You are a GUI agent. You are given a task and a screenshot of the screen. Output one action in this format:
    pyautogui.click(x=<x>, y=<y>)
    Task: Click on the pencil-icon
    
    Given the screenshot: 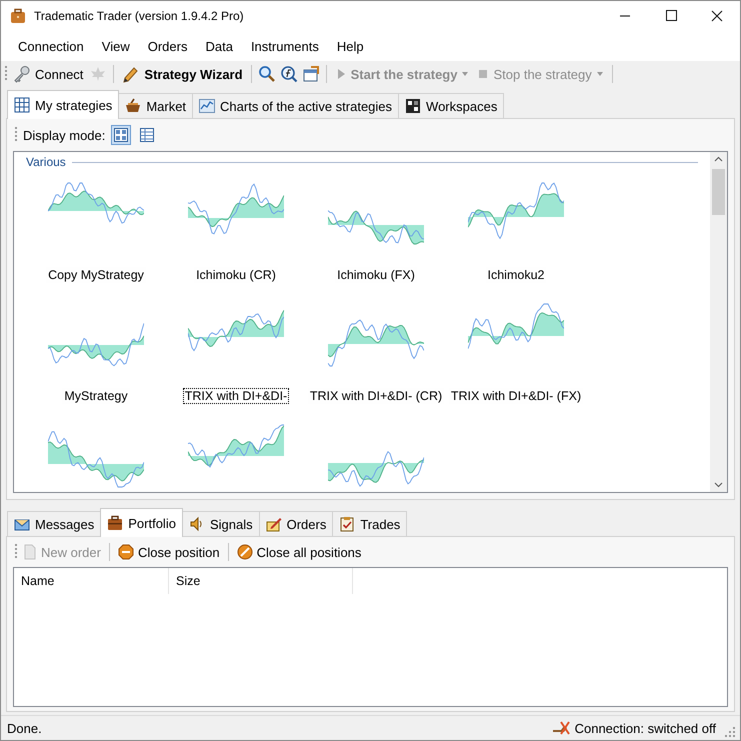 What is the action you would take?
    pyautogui.click(x=131, y=74)
    